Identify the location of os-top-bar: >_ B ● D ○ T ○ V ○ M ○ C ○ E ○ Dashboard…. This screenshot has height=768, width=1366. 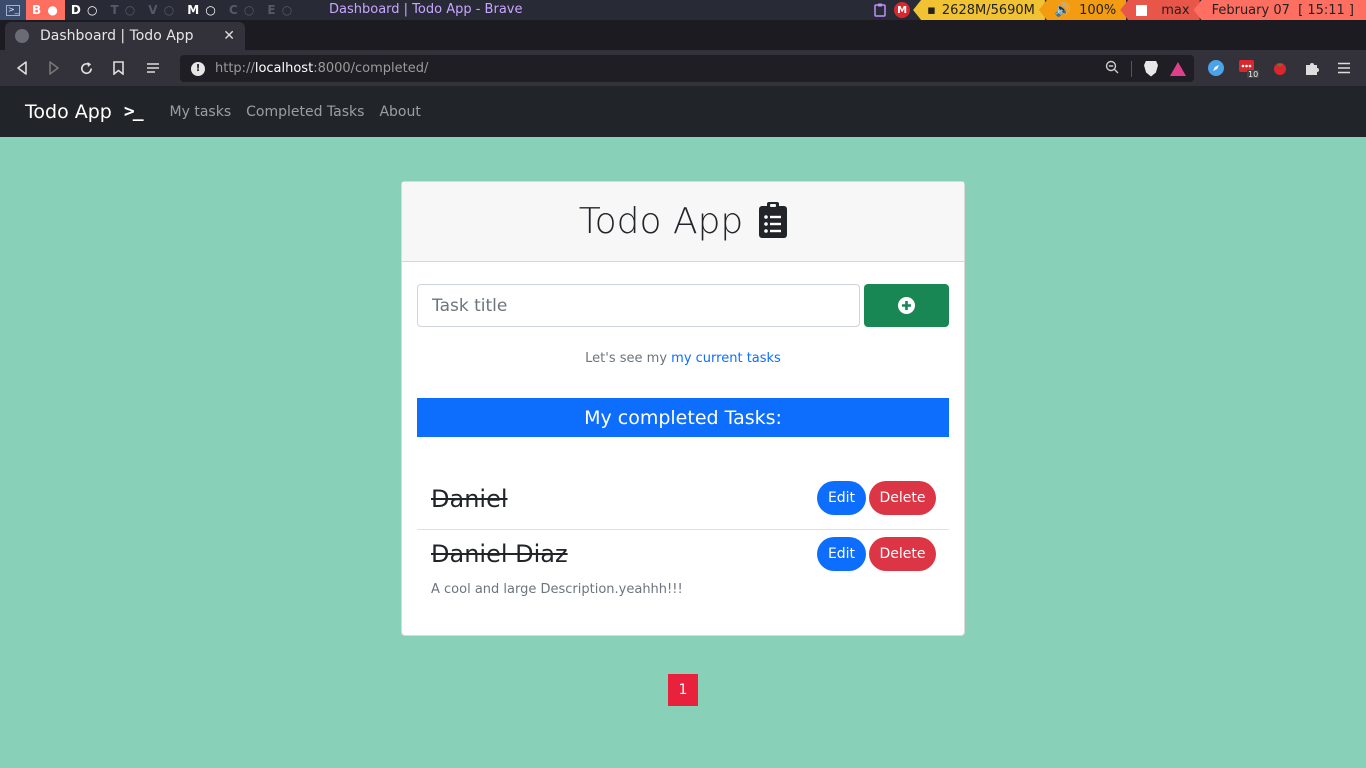
(683, 10).